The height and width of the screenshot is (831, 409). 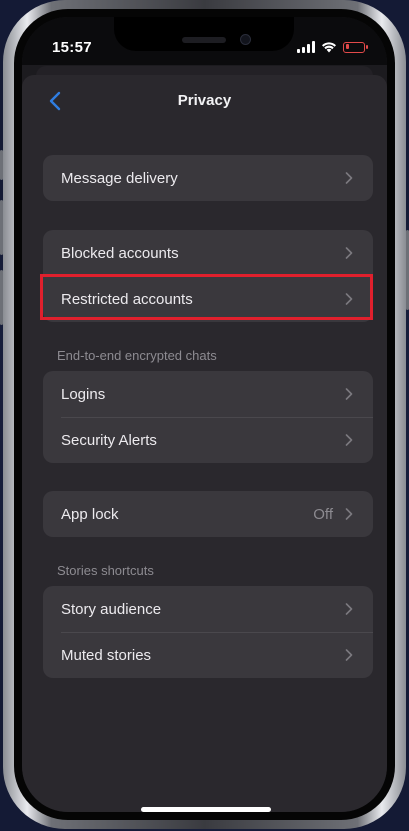 What do you see at coordinates (111, 609) in the screenshot?
I see `row-label: Story audience` at bounding box center [111, 609].